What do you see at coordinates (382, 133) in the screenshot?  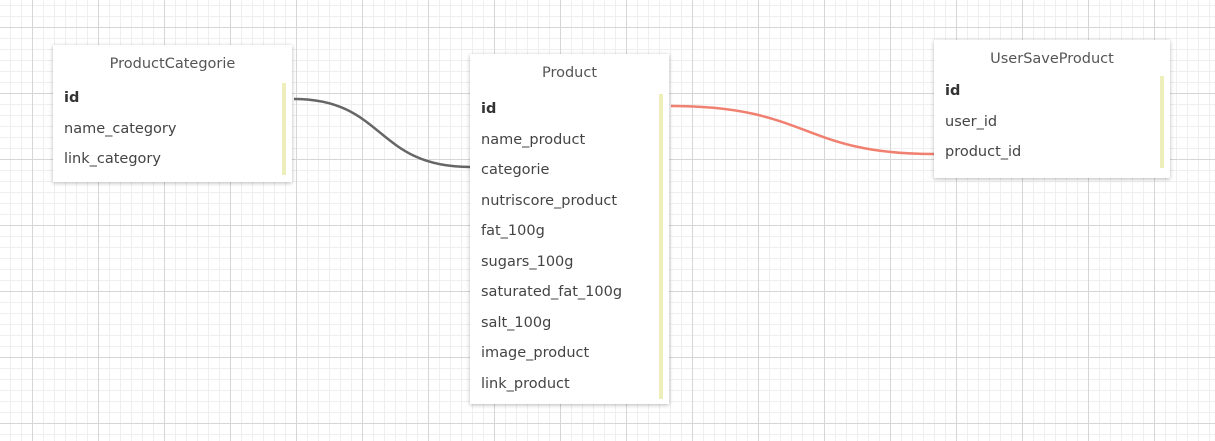 I see `relation-categorie-to-product` at bounding box center [382, 133].